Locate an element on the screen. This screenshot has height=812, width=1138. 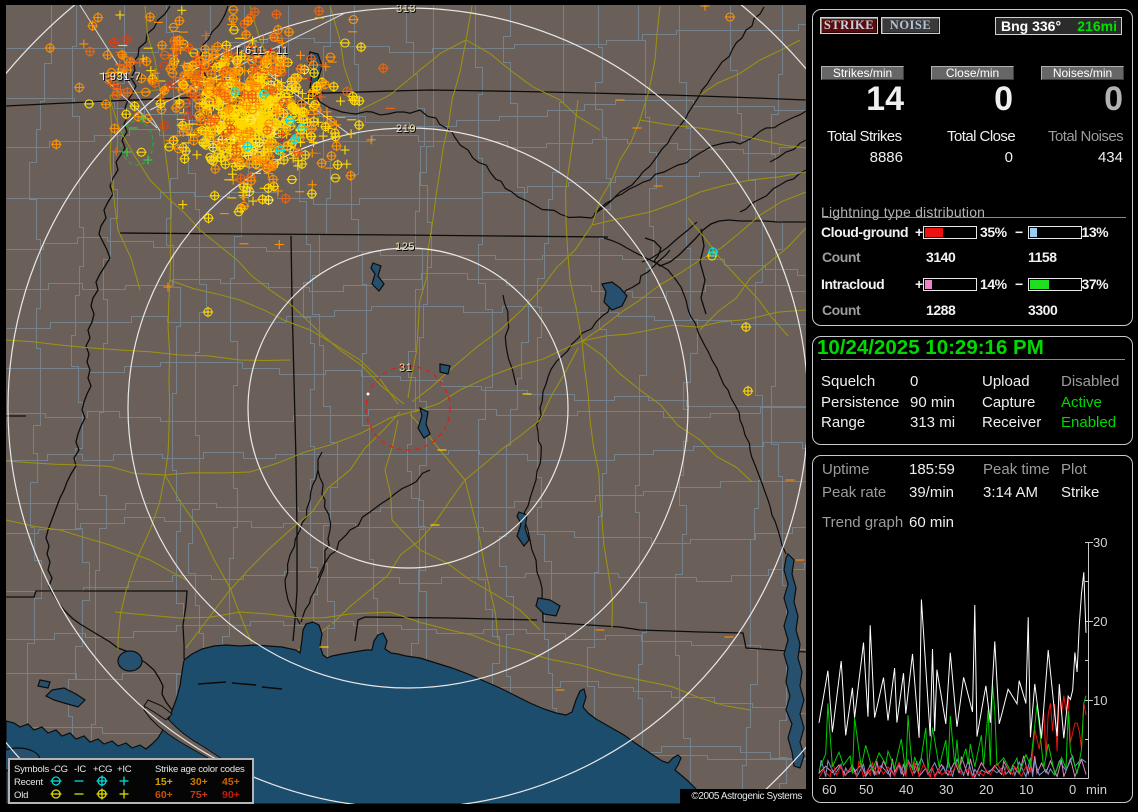
svg-text: +IC is located at coordinates (124, 769).